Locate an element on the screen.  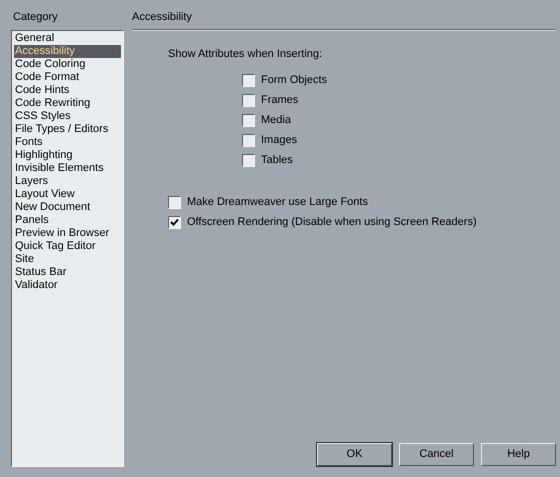
category-item: New Document is located at coordinates (67, 207).